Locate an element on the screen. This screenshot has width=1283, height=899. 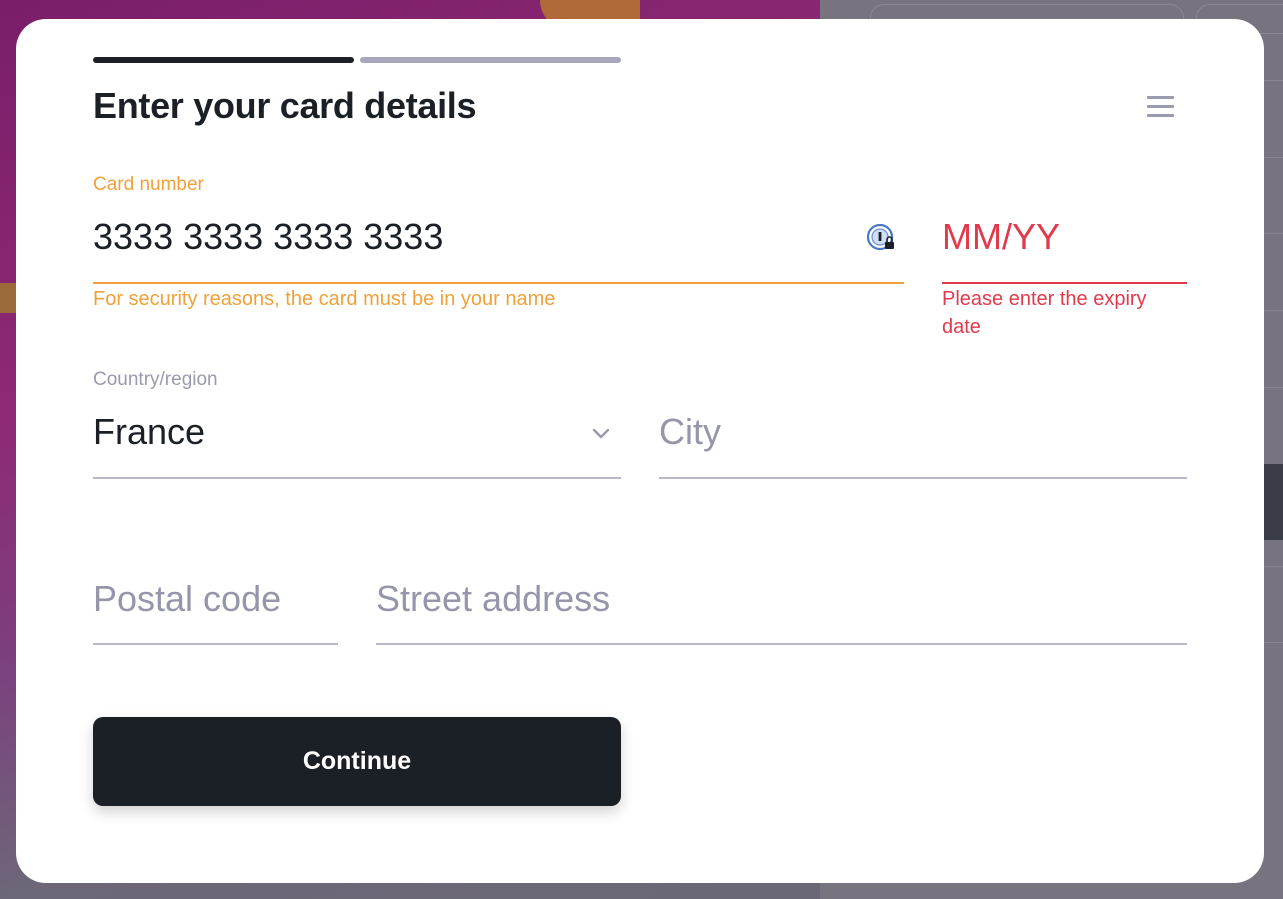
continue-button: Continue is located at coordinates (357, 761).